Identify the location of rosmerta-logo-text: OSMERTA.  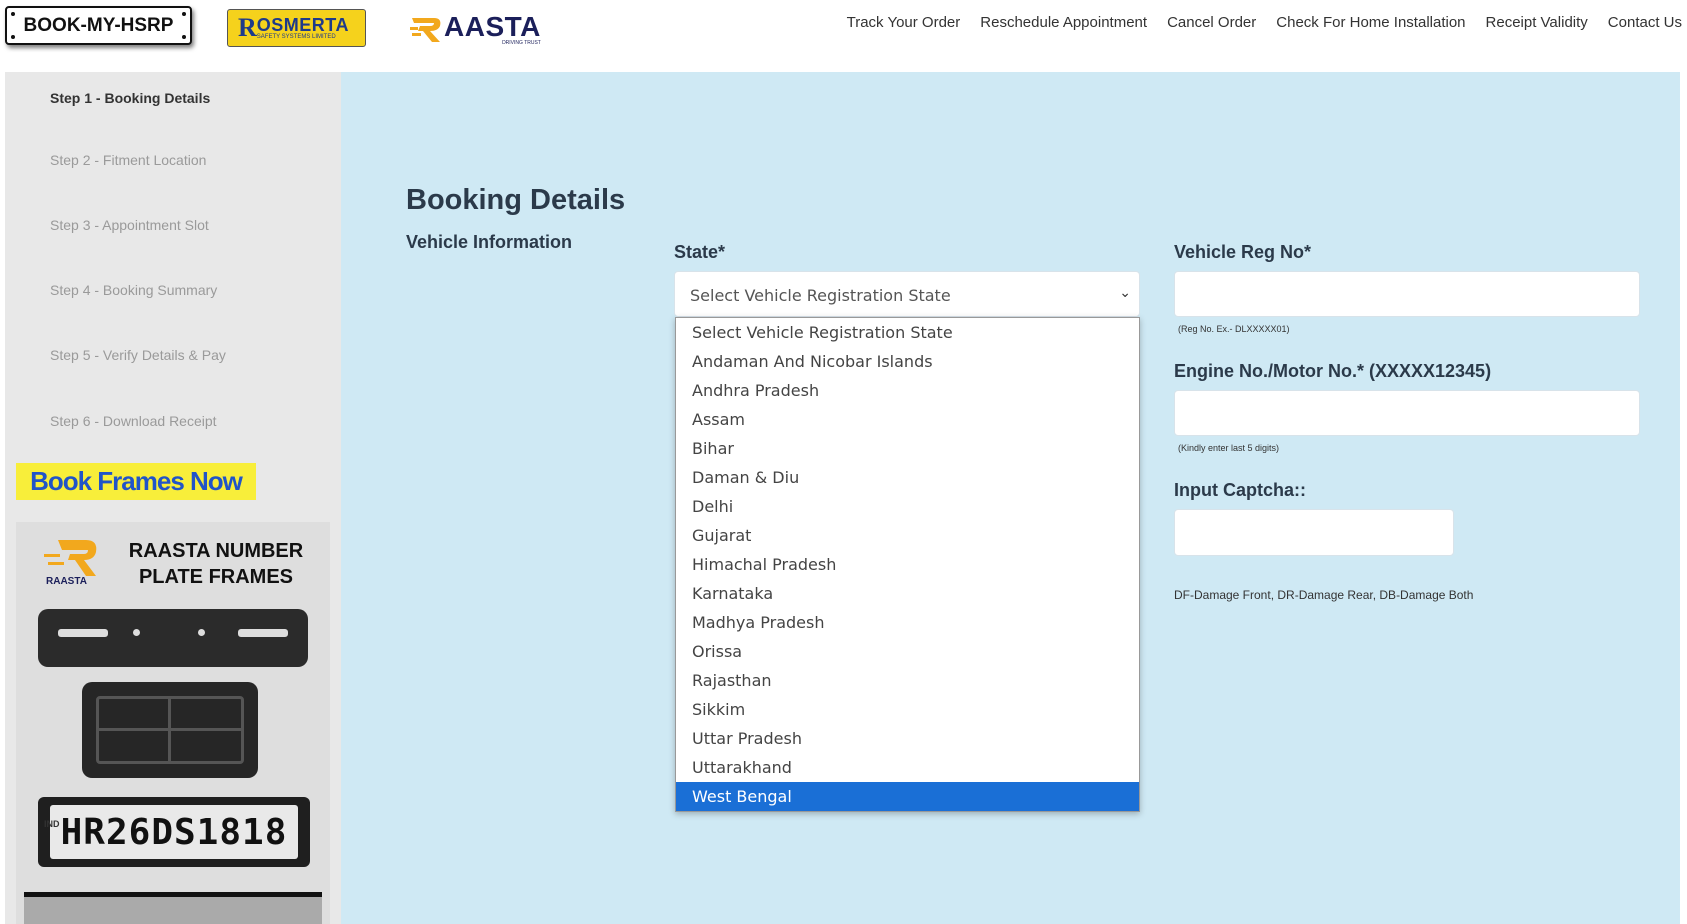
(302, 25).